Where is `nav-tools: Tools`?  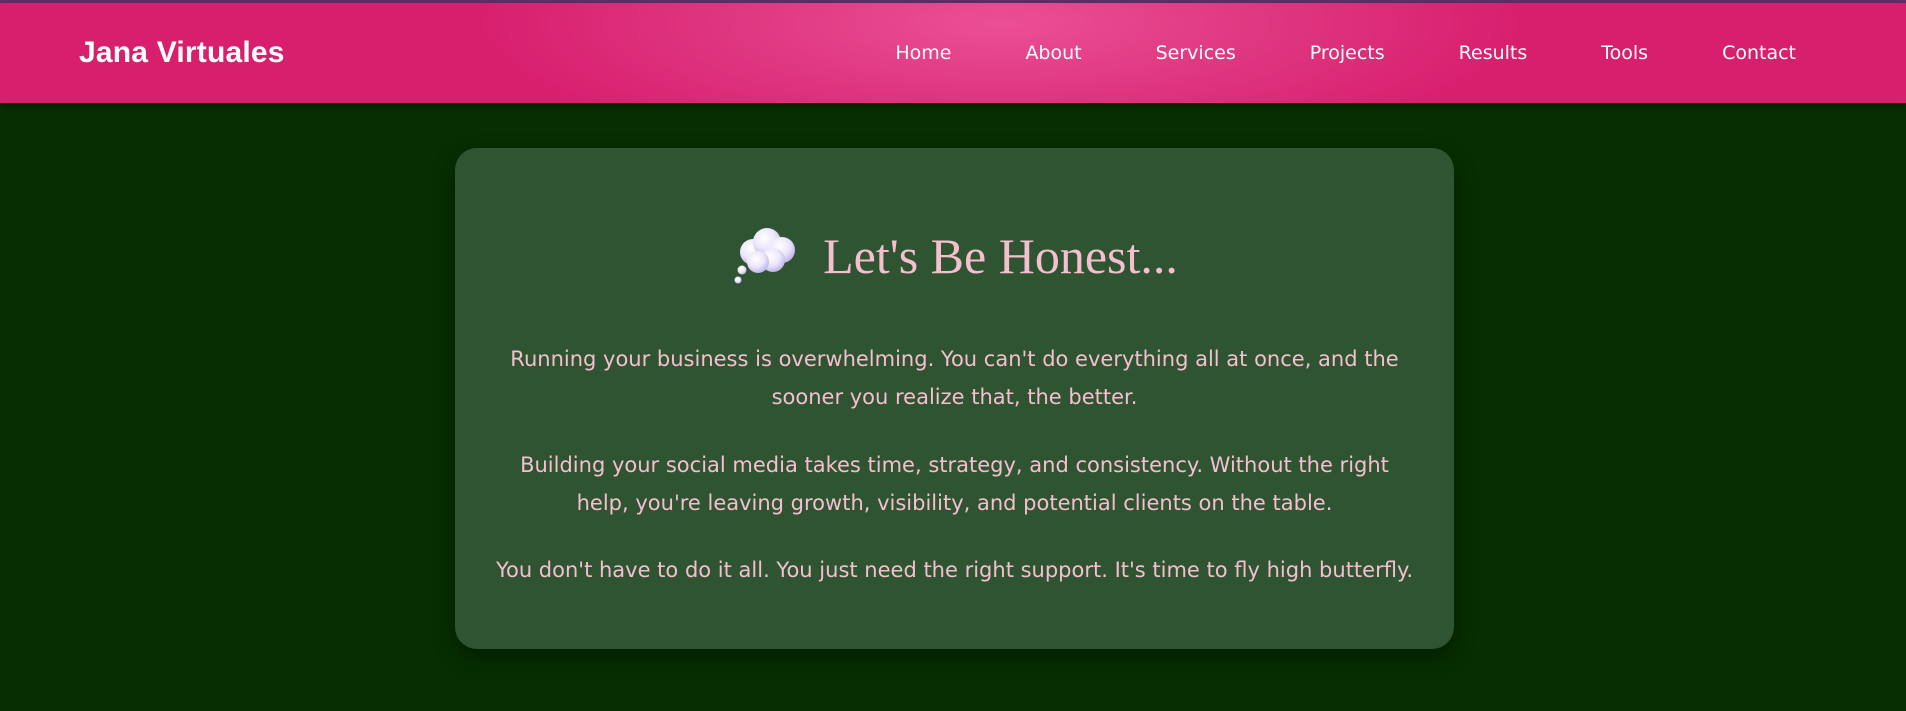 nav-tools: Tools is located at coordinates (1624, 53).